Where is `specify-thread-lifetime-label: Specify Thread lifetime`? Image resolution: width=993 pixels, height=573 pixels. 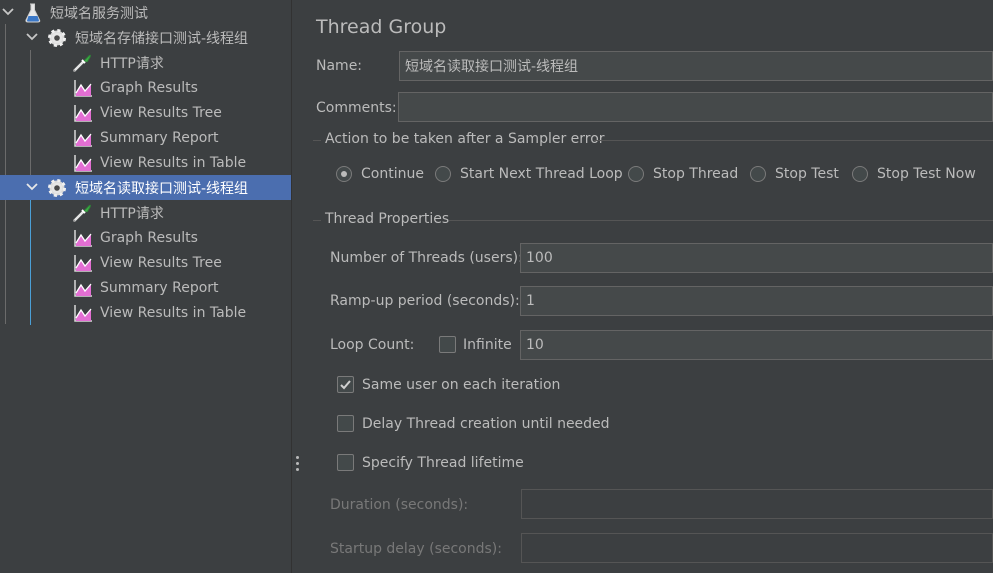
specify-thread-lifetime-label: Specify Thread lifetime is located at coordinates (443, 463).